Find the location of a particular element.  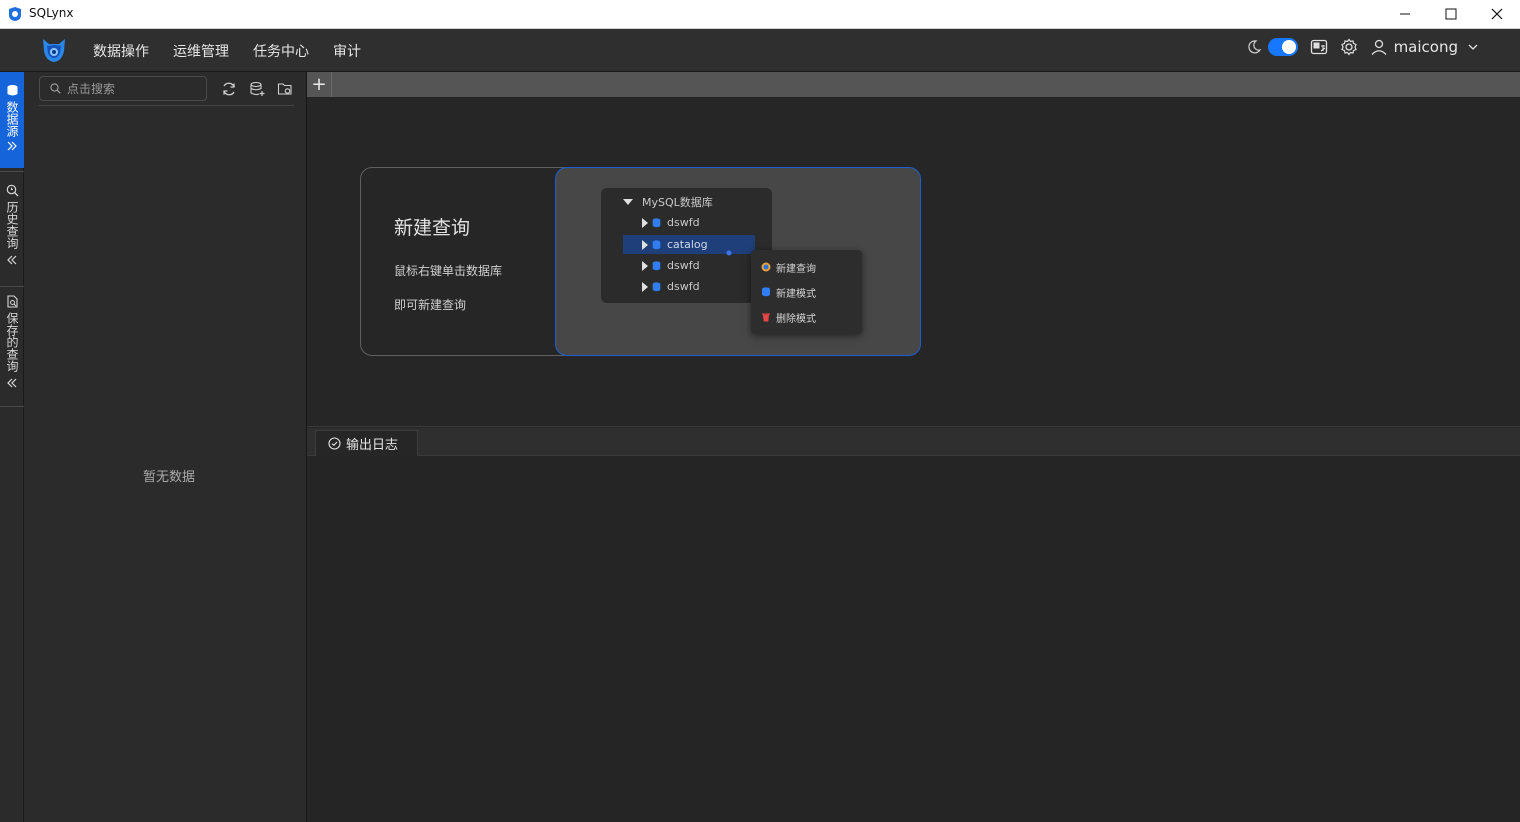

app-logo-icon is located at coordinates (15, 14).